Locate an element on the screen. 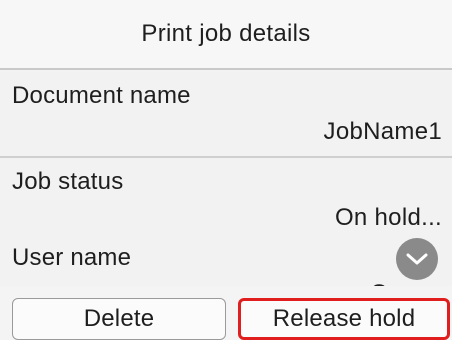  job-status-label: Job status is located at coordinates (68, 181).